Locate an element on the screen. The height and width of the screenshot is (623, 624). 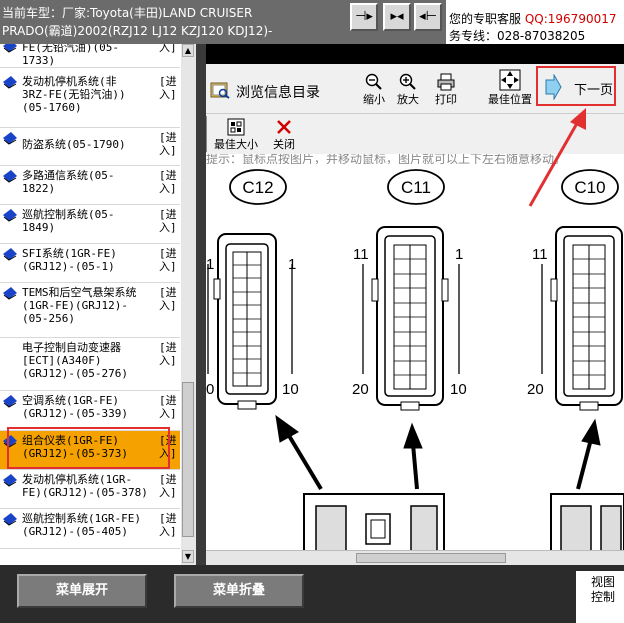
sidebar-item: 防盗系统(05-1790) [进 入] is located at coordinates (90, 147).